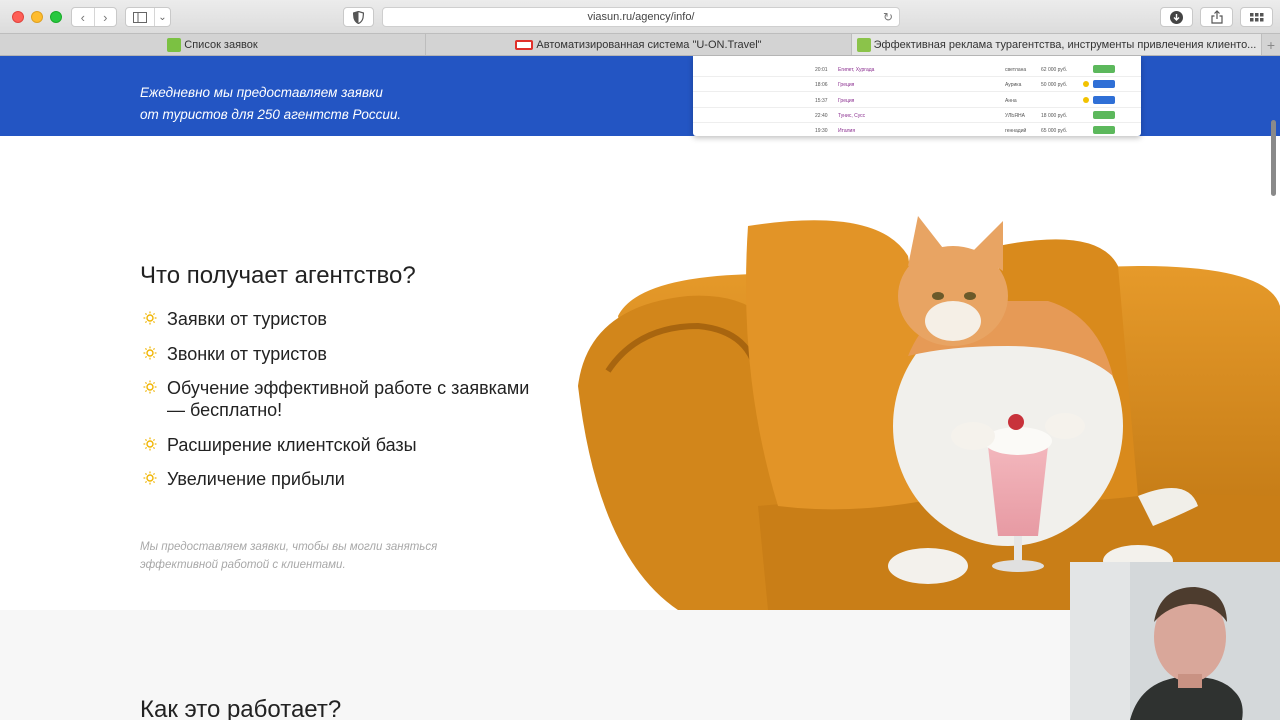  I want to click on mini-cell-time: 15:37, so click(821, 101).